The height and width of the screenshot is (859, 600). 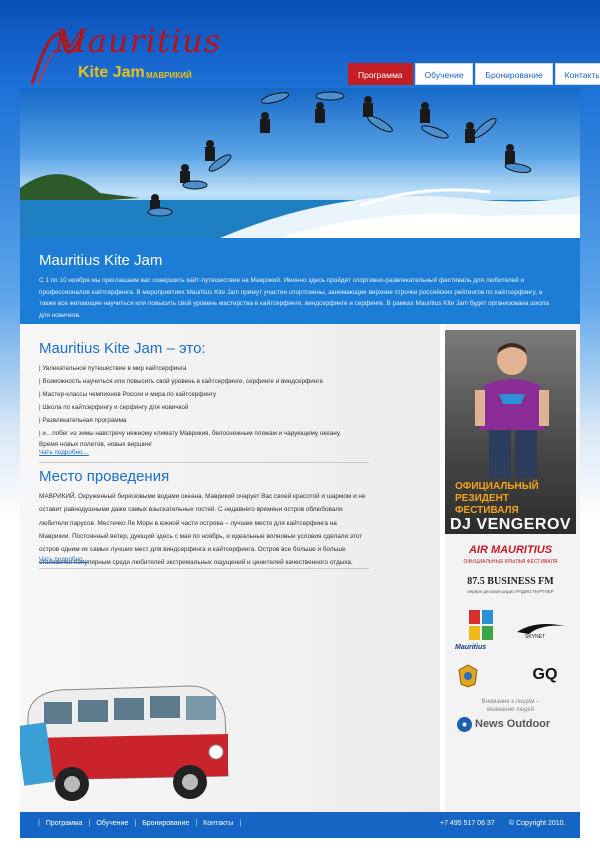 What do you see at coordinates (510, 581) in the screenshot?
I see `business-fm-logo: 87.5 BUSINESS FM` at bounding box center [510, 581].